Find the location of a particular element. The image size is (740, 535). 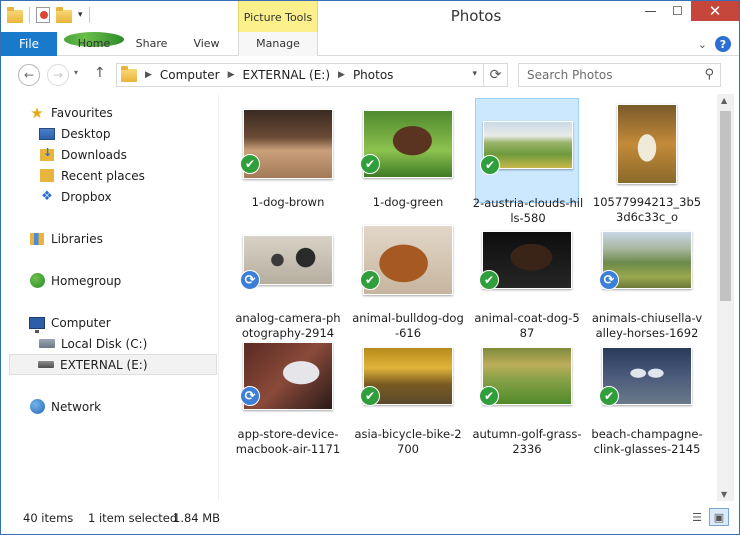

nav-label: Network is located at coordinates (76, 406).